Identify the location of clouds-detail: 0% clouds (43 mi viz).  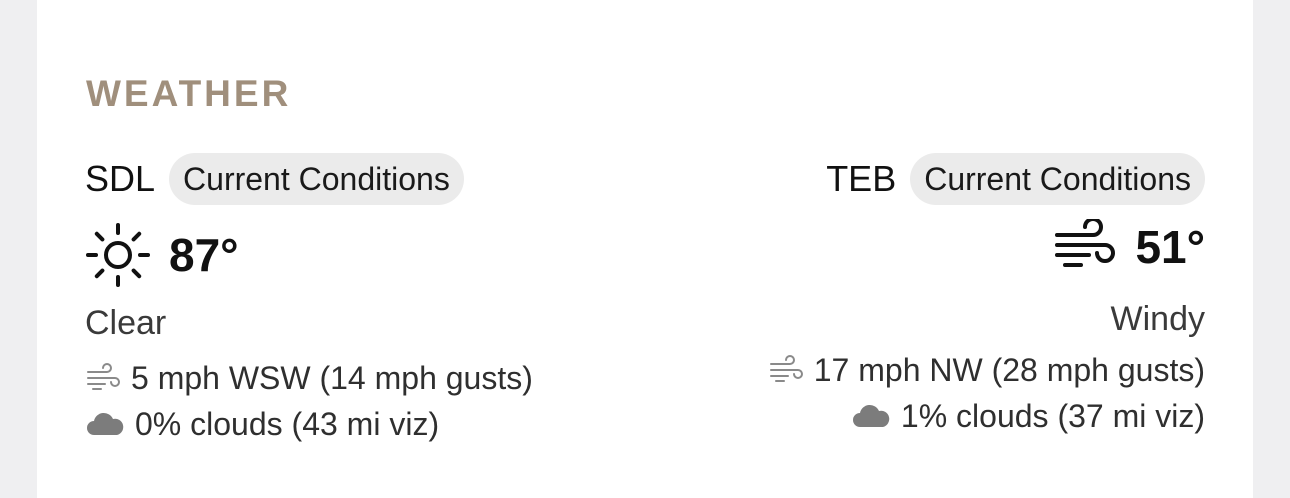
(365, 424).